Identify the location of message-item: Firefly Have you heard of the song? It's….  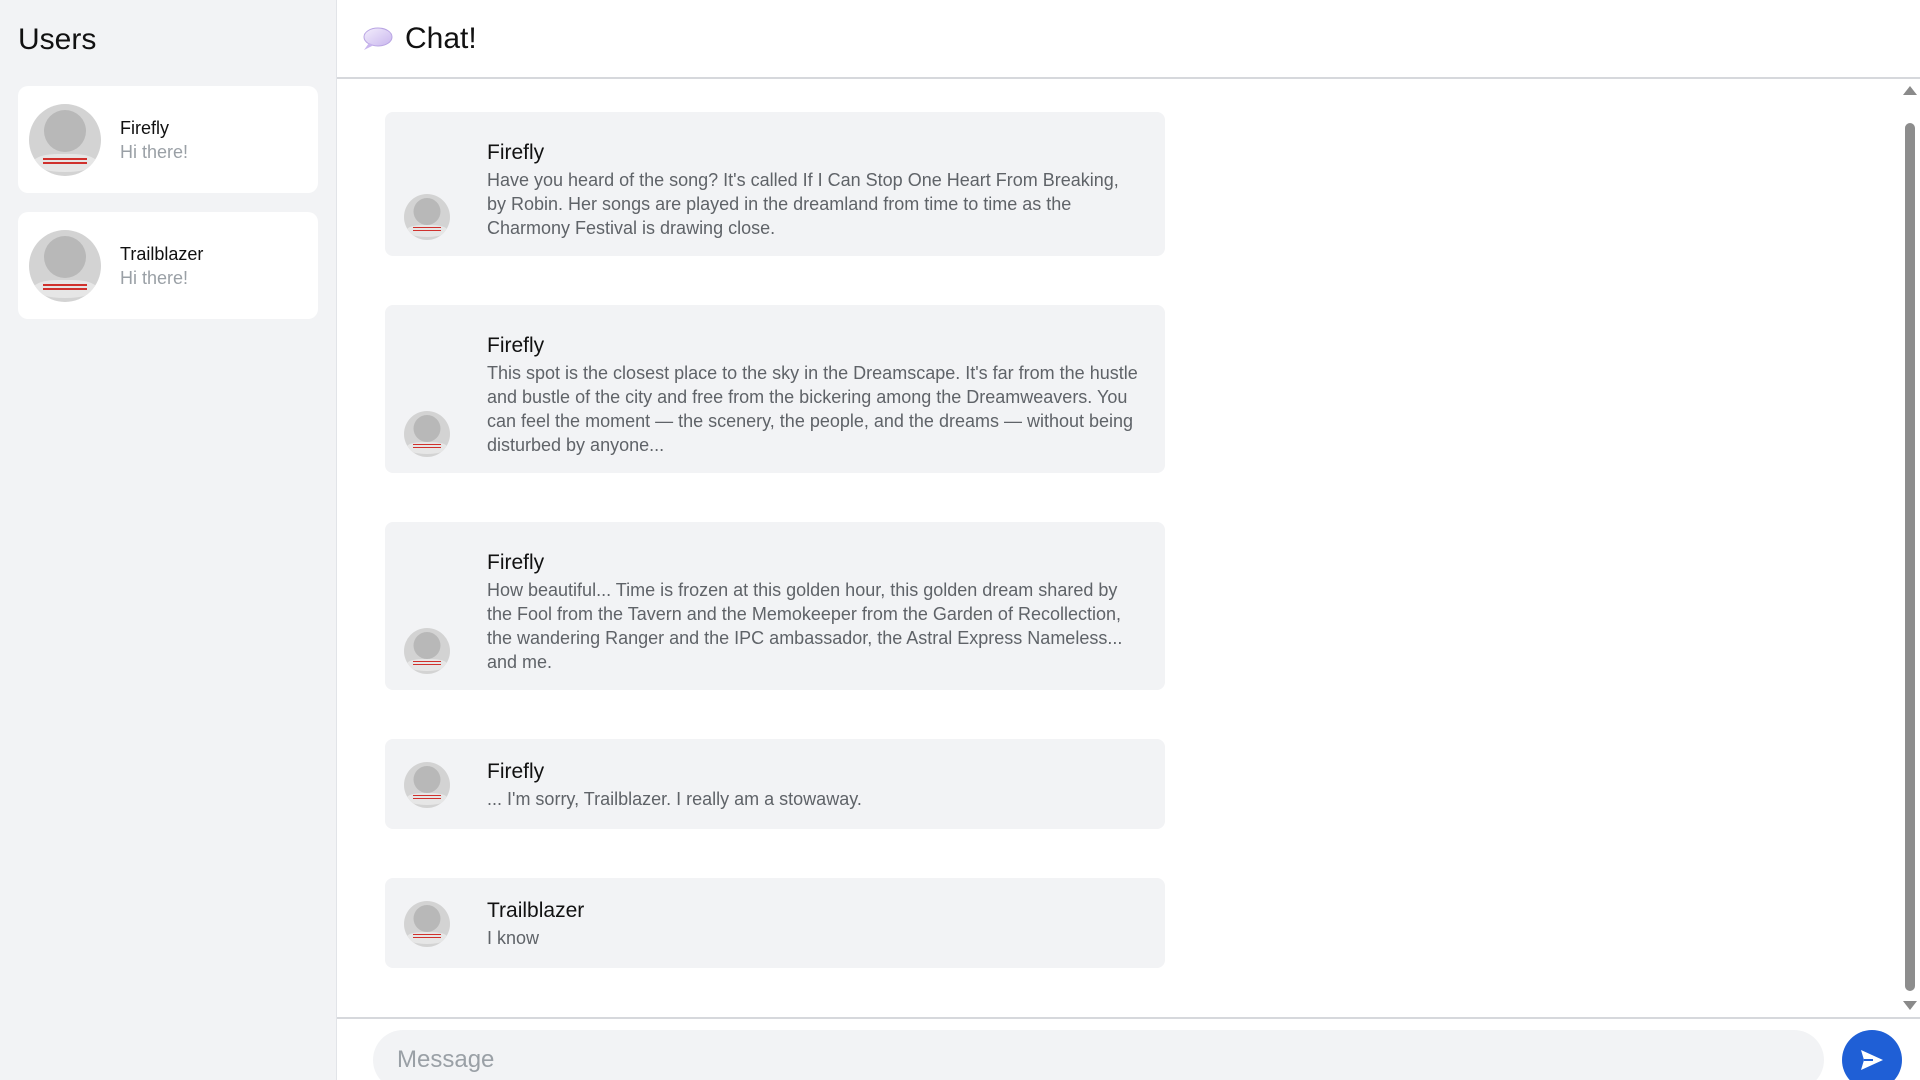
(775, 184).